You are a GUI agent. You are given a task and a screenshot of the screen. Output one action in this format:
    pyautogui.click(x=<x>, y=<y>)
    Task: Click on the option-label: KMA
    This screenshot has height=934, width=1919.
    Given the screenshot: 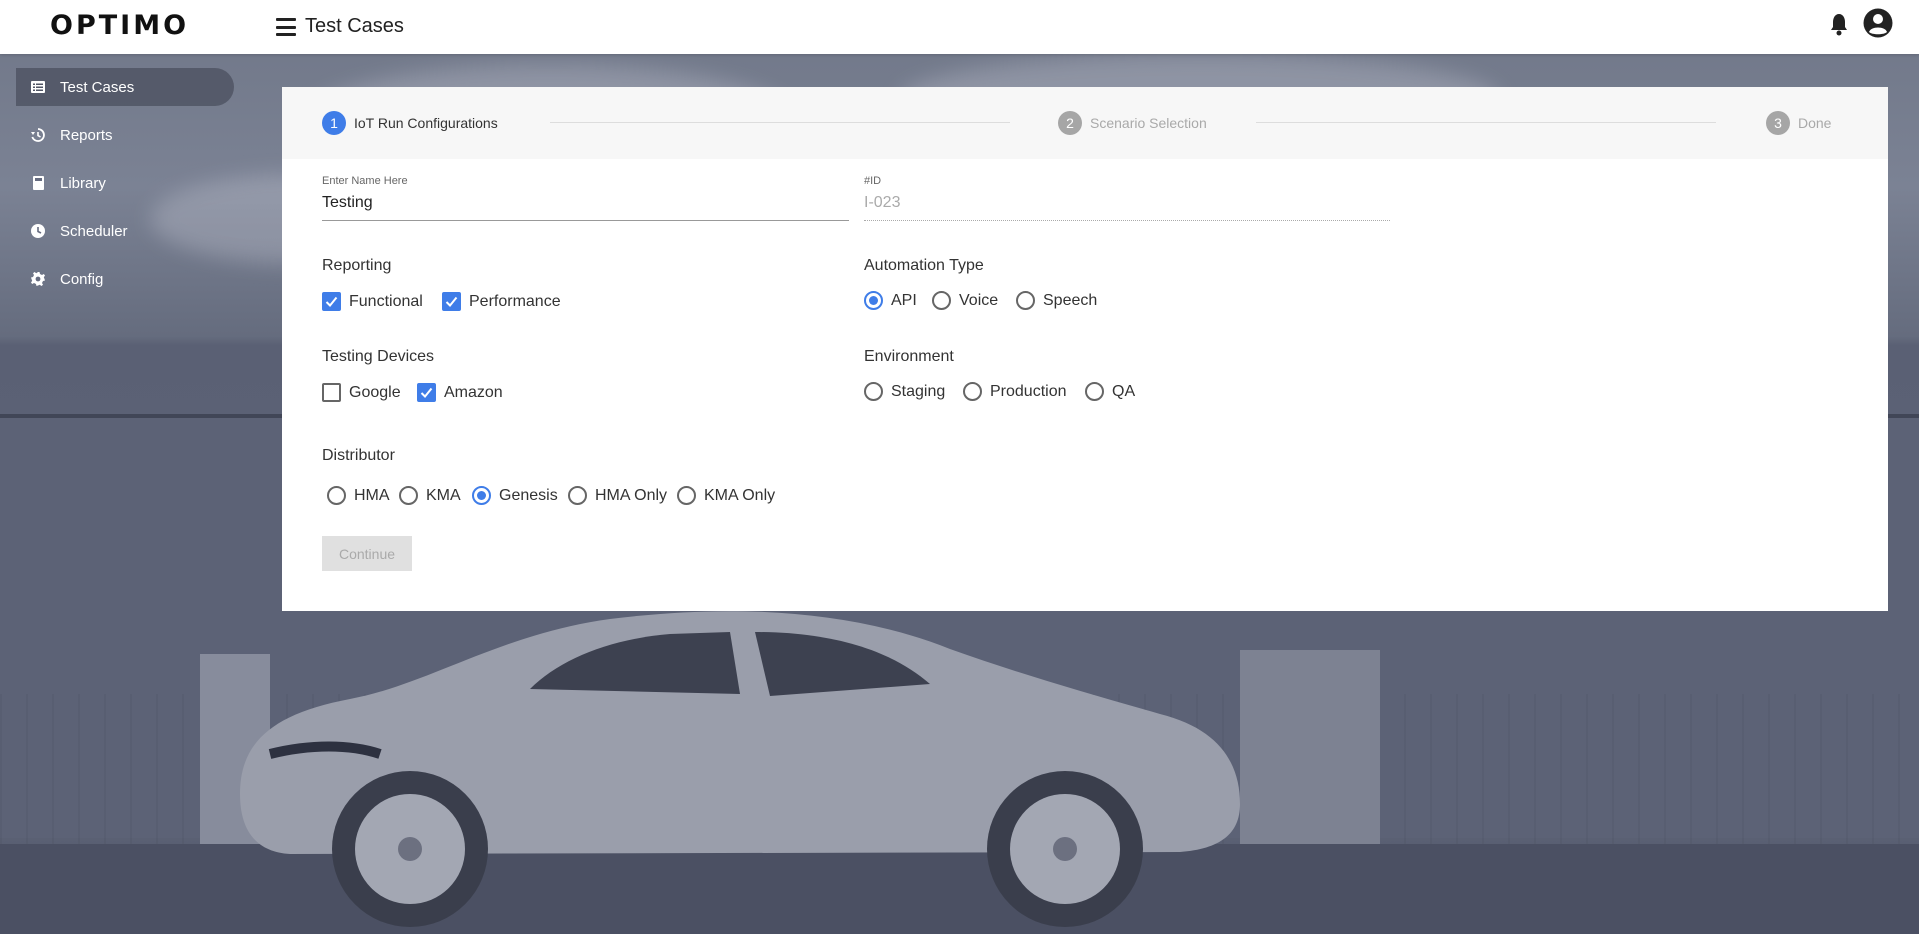 What is the action you would take?
    pyautogui.click(x=443, y=495)
    